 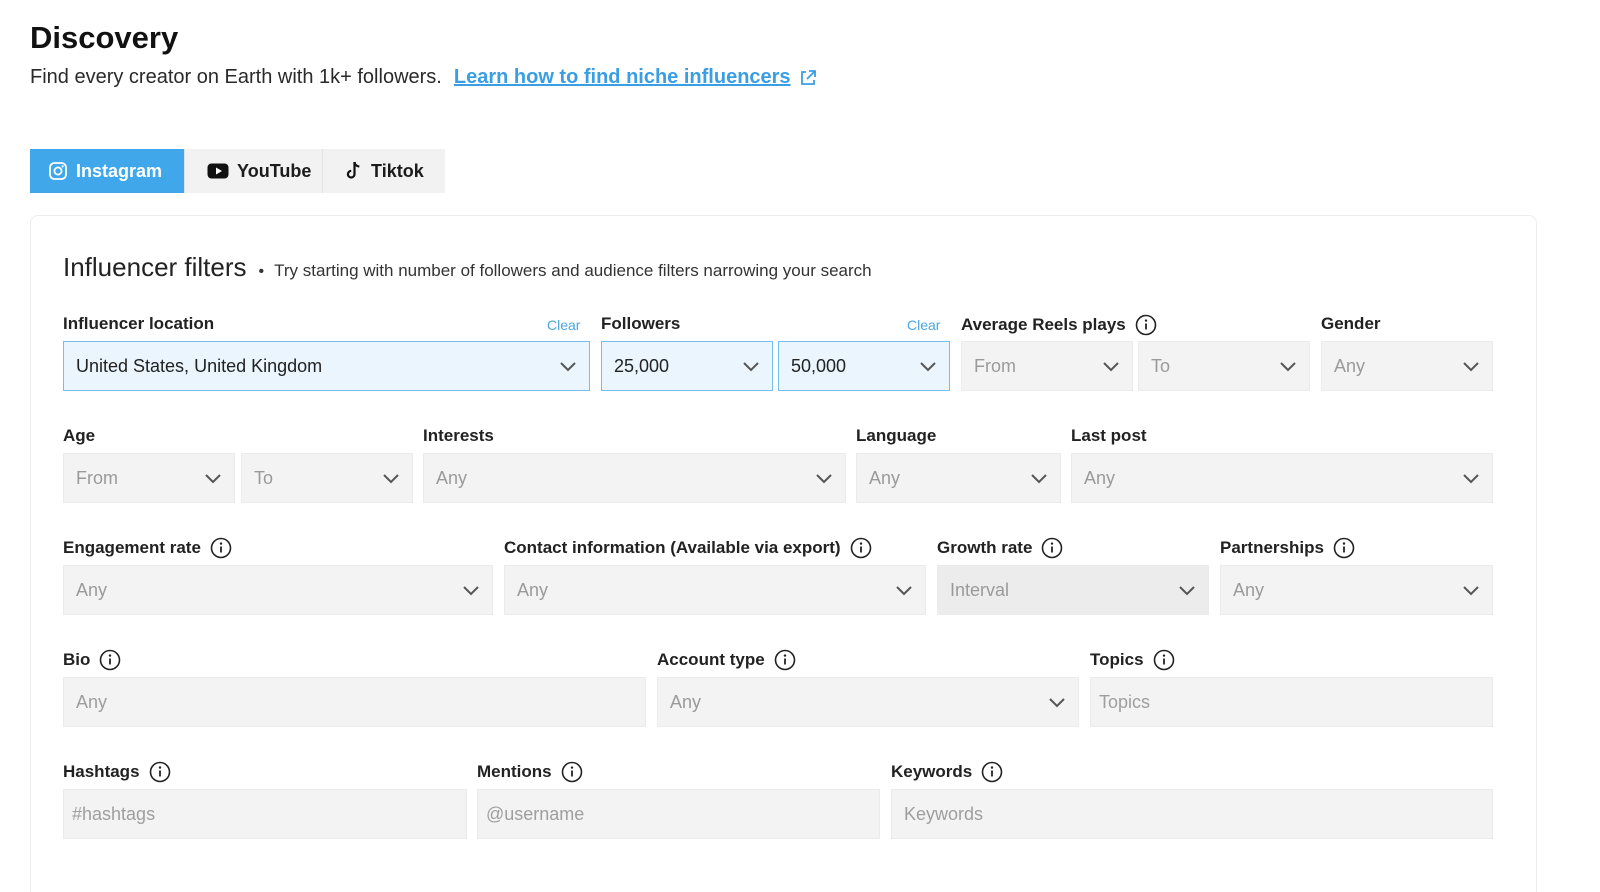 I want to click on tab-instagram-label: Instagram, so click(x=119, y=170).